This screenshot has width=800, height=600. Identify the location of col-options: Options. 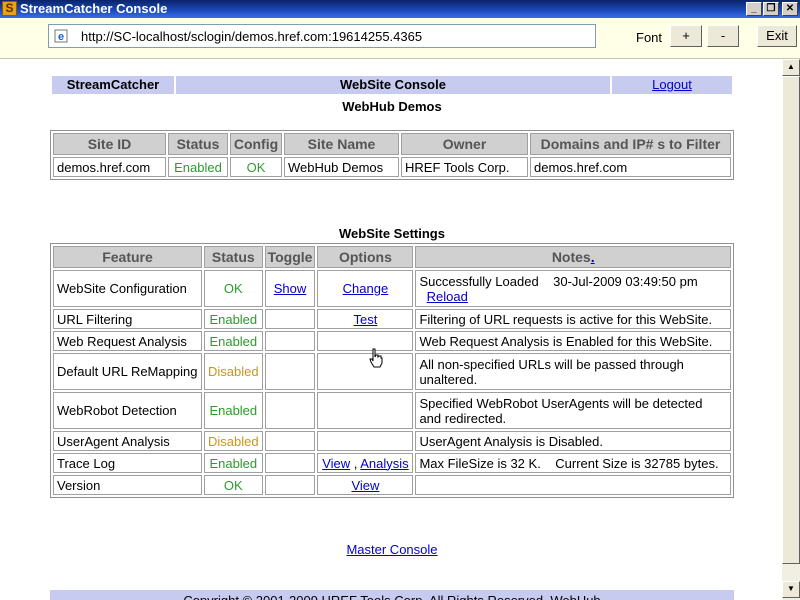
(365, 257).